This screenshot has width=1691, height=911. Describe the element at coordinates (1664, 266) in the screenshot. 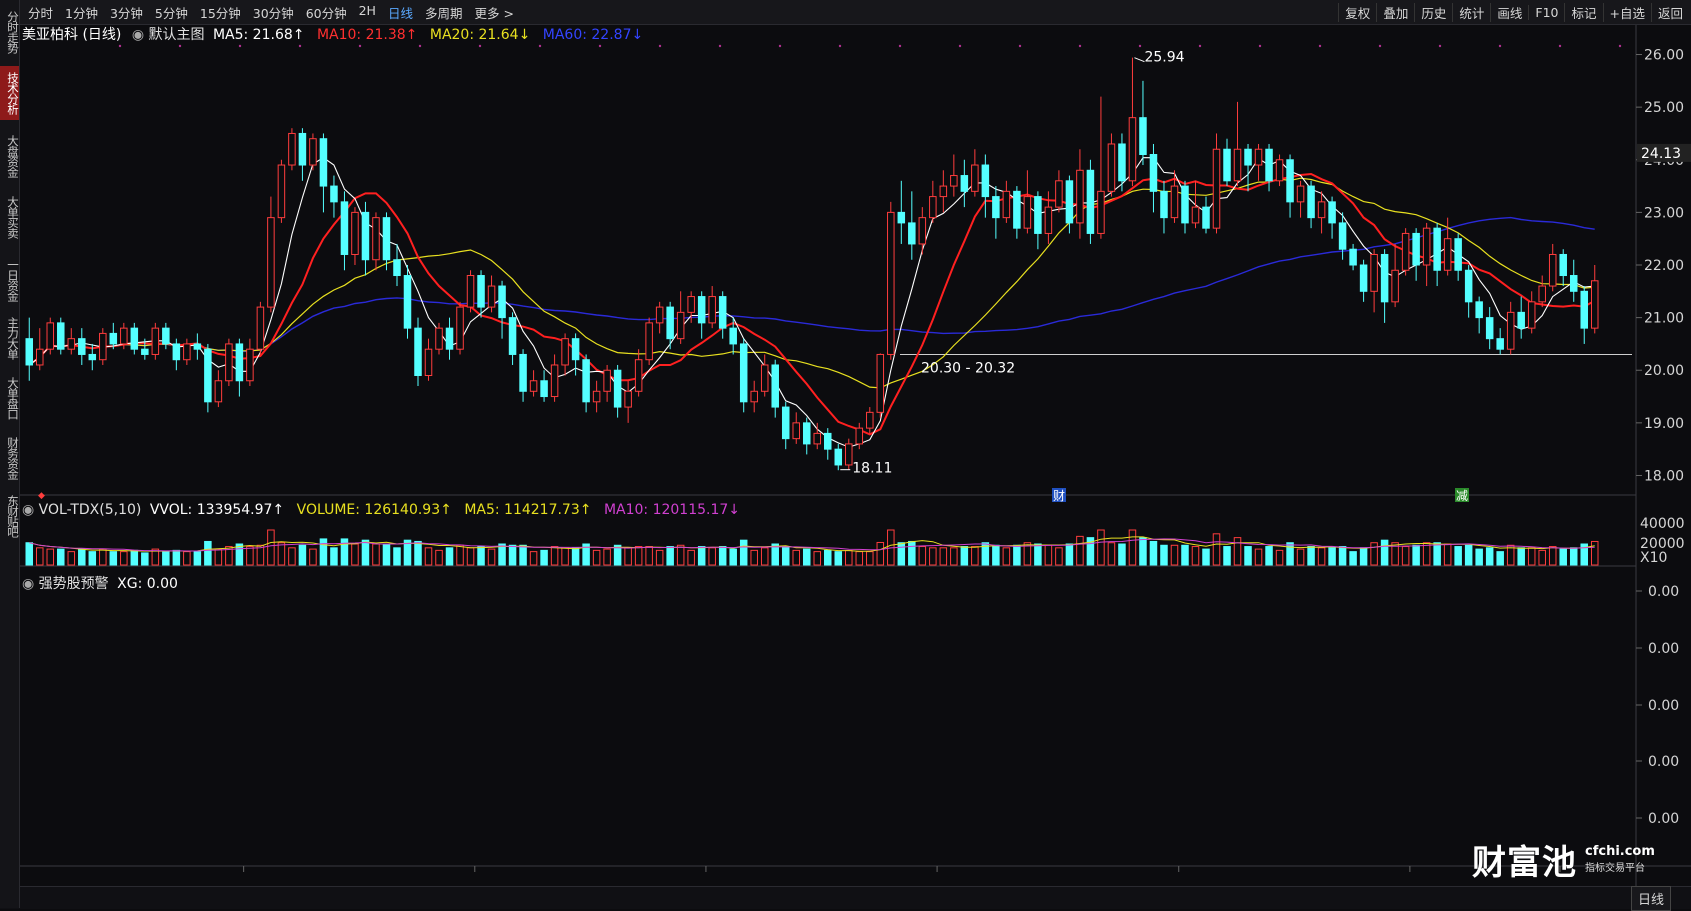

I see `y-tick-label: 22.00` at that location.